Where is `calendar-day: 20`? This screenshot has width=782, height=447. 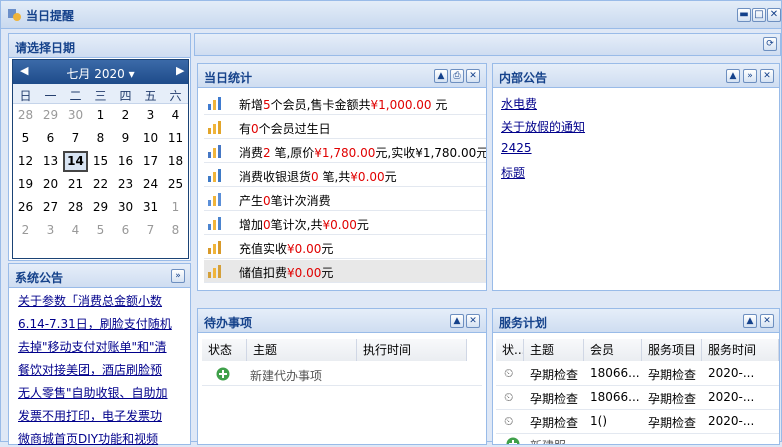 calendar-day: 20 is located at coordinates (50, 184).